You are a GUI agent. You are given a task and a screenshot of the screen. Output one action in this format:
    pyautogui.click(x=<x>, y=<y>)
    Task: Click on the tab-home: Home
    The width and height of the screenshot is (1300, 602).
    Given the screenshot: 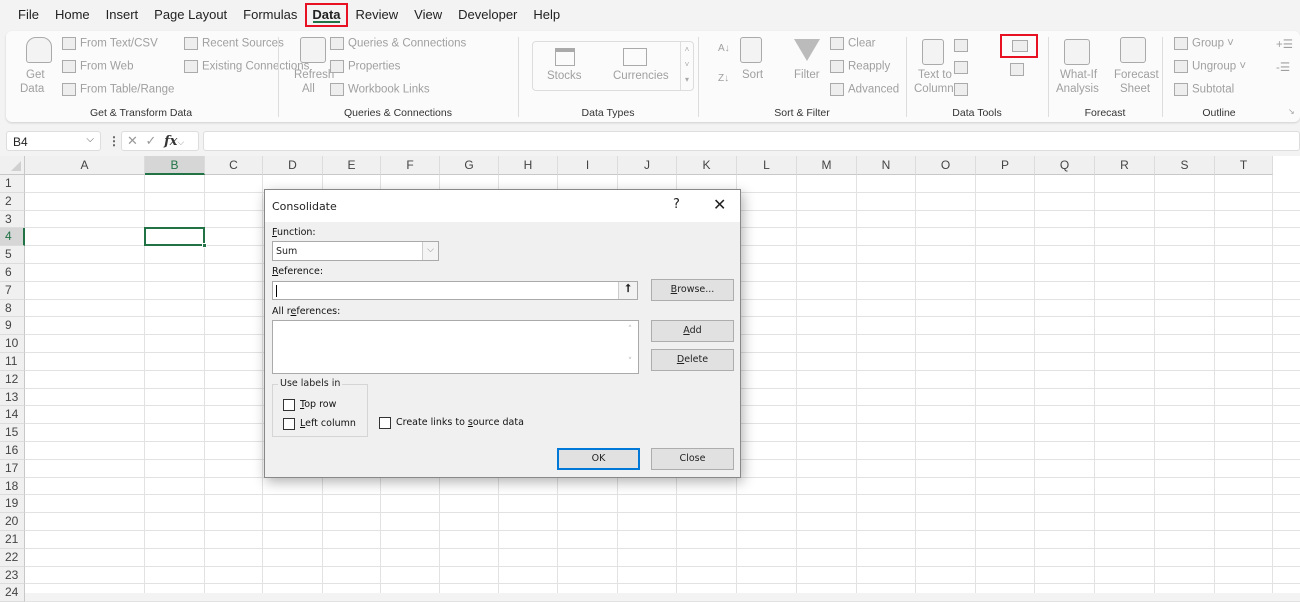 What is the action you would take?
    pyautogui.click(x=72, y=15)
    